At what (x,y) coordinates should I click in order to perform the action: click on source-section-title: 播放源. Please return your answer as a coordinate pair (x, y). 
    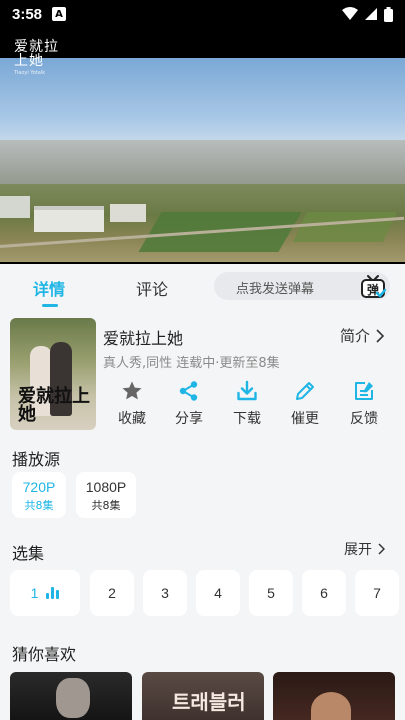
    Looking at the image, I should click on (36, 459).